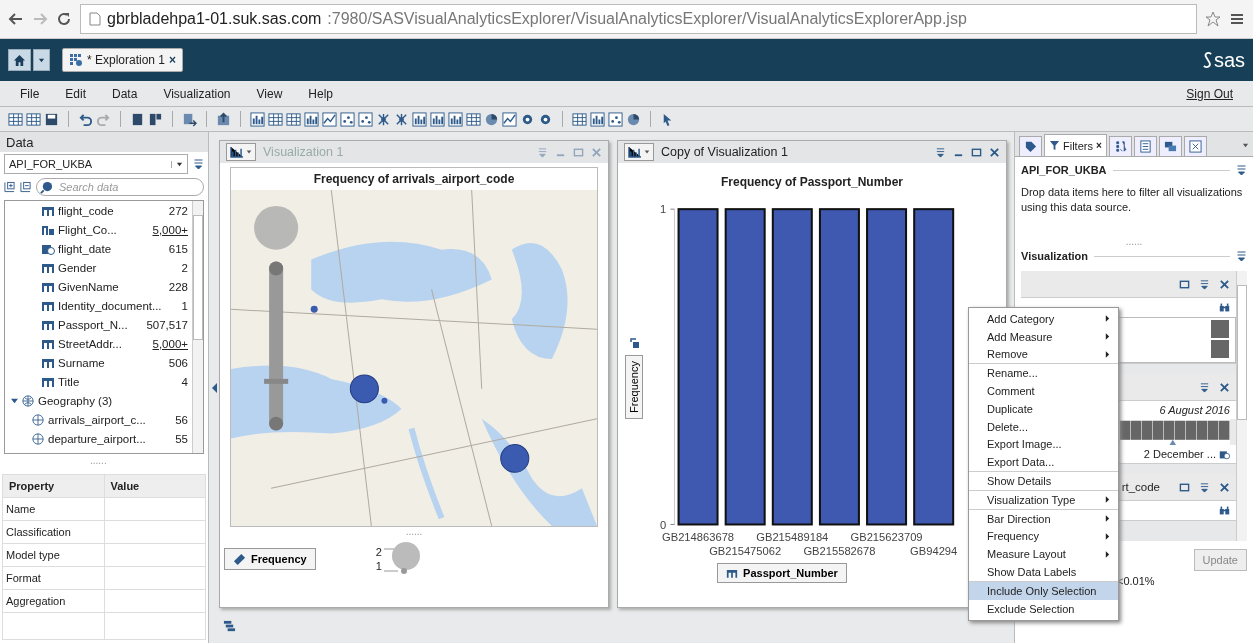 This screenshot has width=1253, height=643. What do you see at coordinates (1043, 336) in the screenshot?
I see `menu-item: Add Measure` at bounding box center [1043, 336].